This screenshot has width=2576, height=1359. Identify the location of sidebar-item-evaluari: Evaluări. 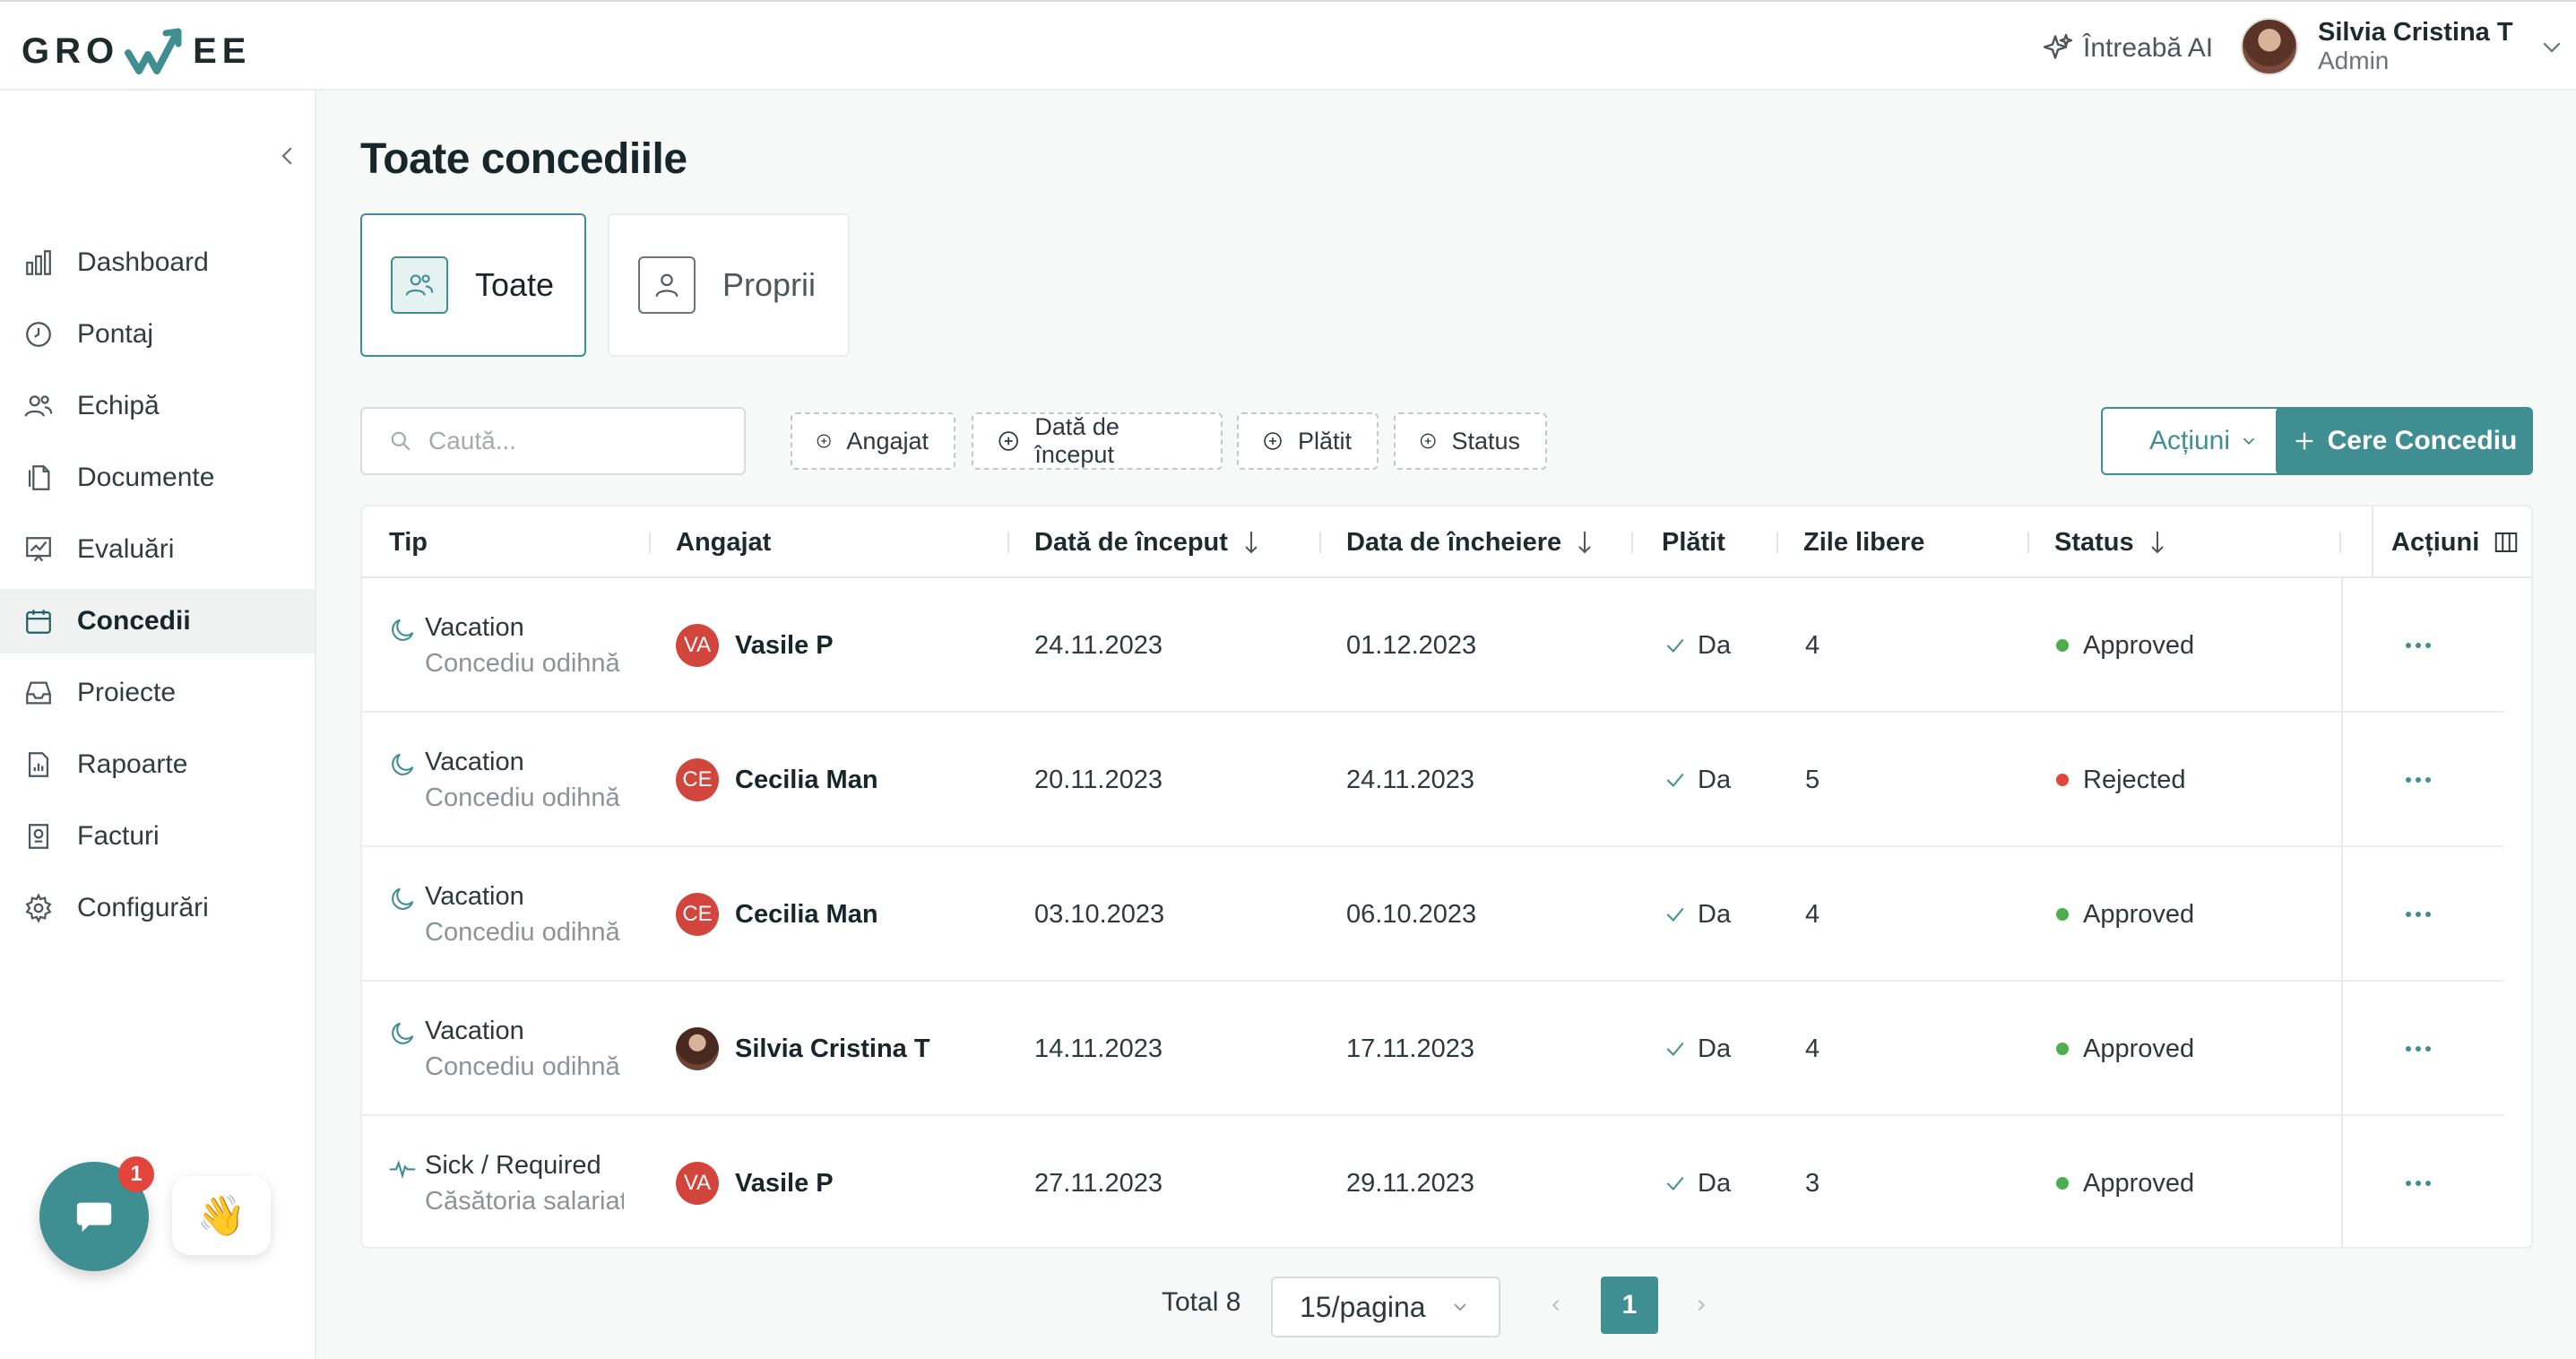
(157, 550).